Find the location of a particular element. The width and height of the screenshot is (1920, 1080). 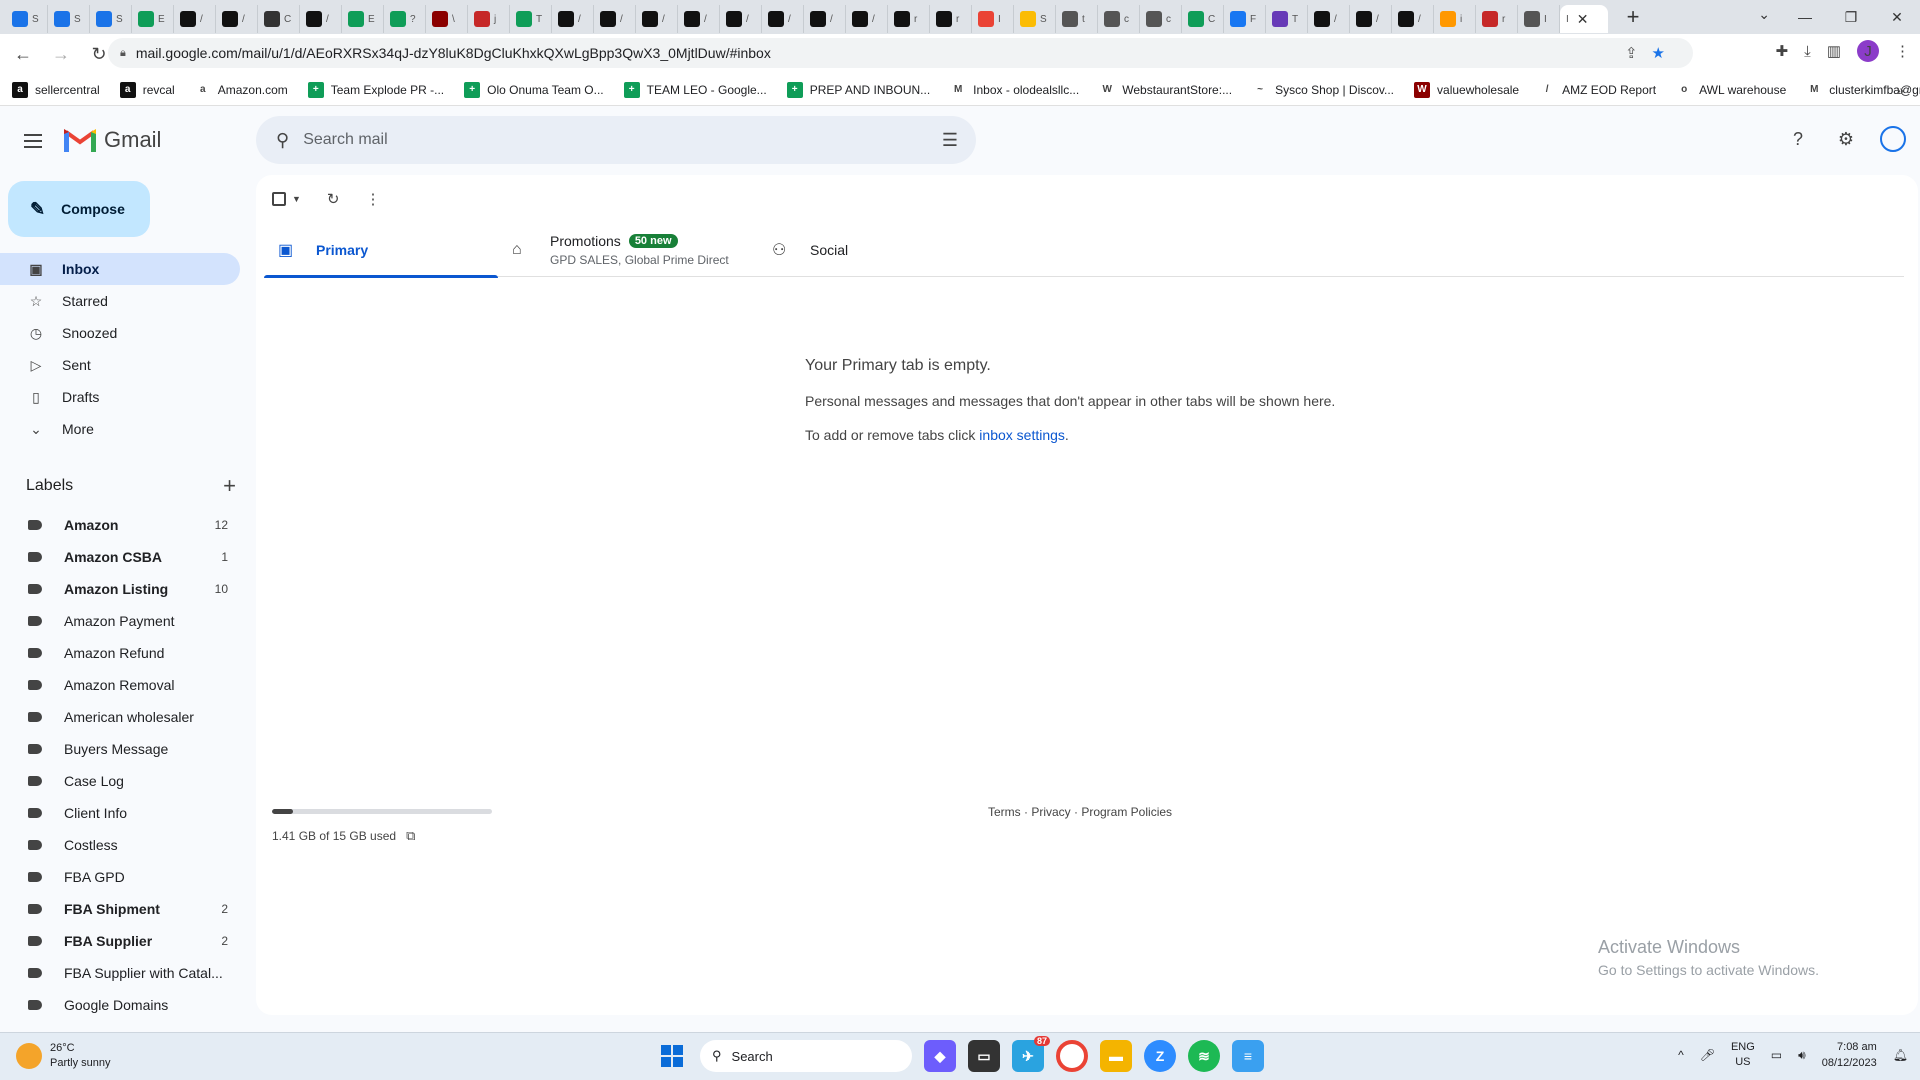

spotify-icon: ≋ is located at coordinates (1204, 1056).